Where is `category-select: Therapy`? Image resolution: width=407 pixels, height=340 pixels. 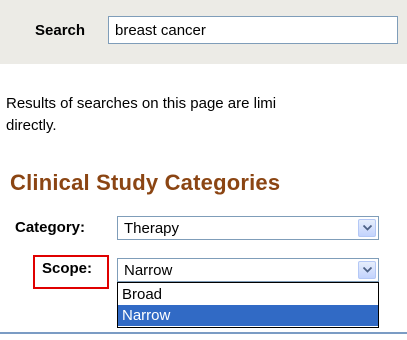 category-select: Therapy is located at coordinates (248, 228).